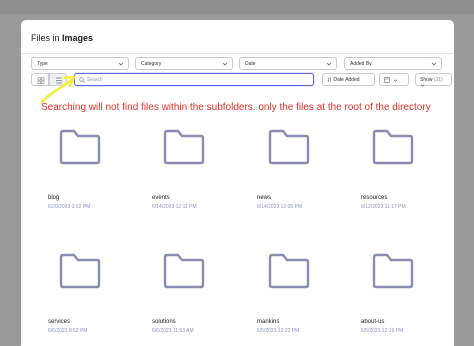 This screenshot has width=474, height=346. What do you see at coordinates (280, 207) in the screenshot?
I see `file-date: 6/14/2023 12:05 PM` at bounding box center [280, 207].